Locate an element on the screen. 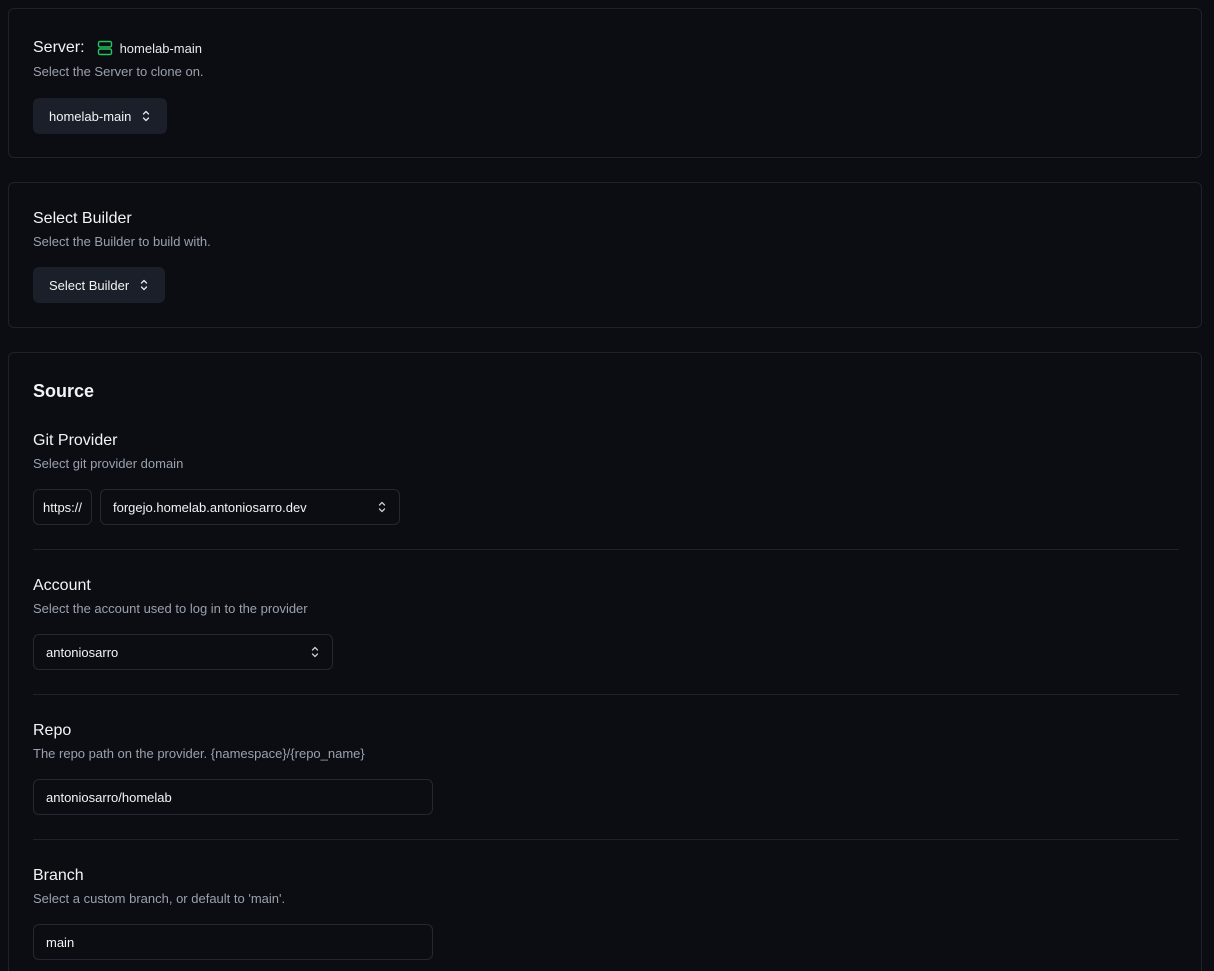 This screenshot has height=971, width=1214. account-value: antoniosarro is located at coordinates (82, 652).